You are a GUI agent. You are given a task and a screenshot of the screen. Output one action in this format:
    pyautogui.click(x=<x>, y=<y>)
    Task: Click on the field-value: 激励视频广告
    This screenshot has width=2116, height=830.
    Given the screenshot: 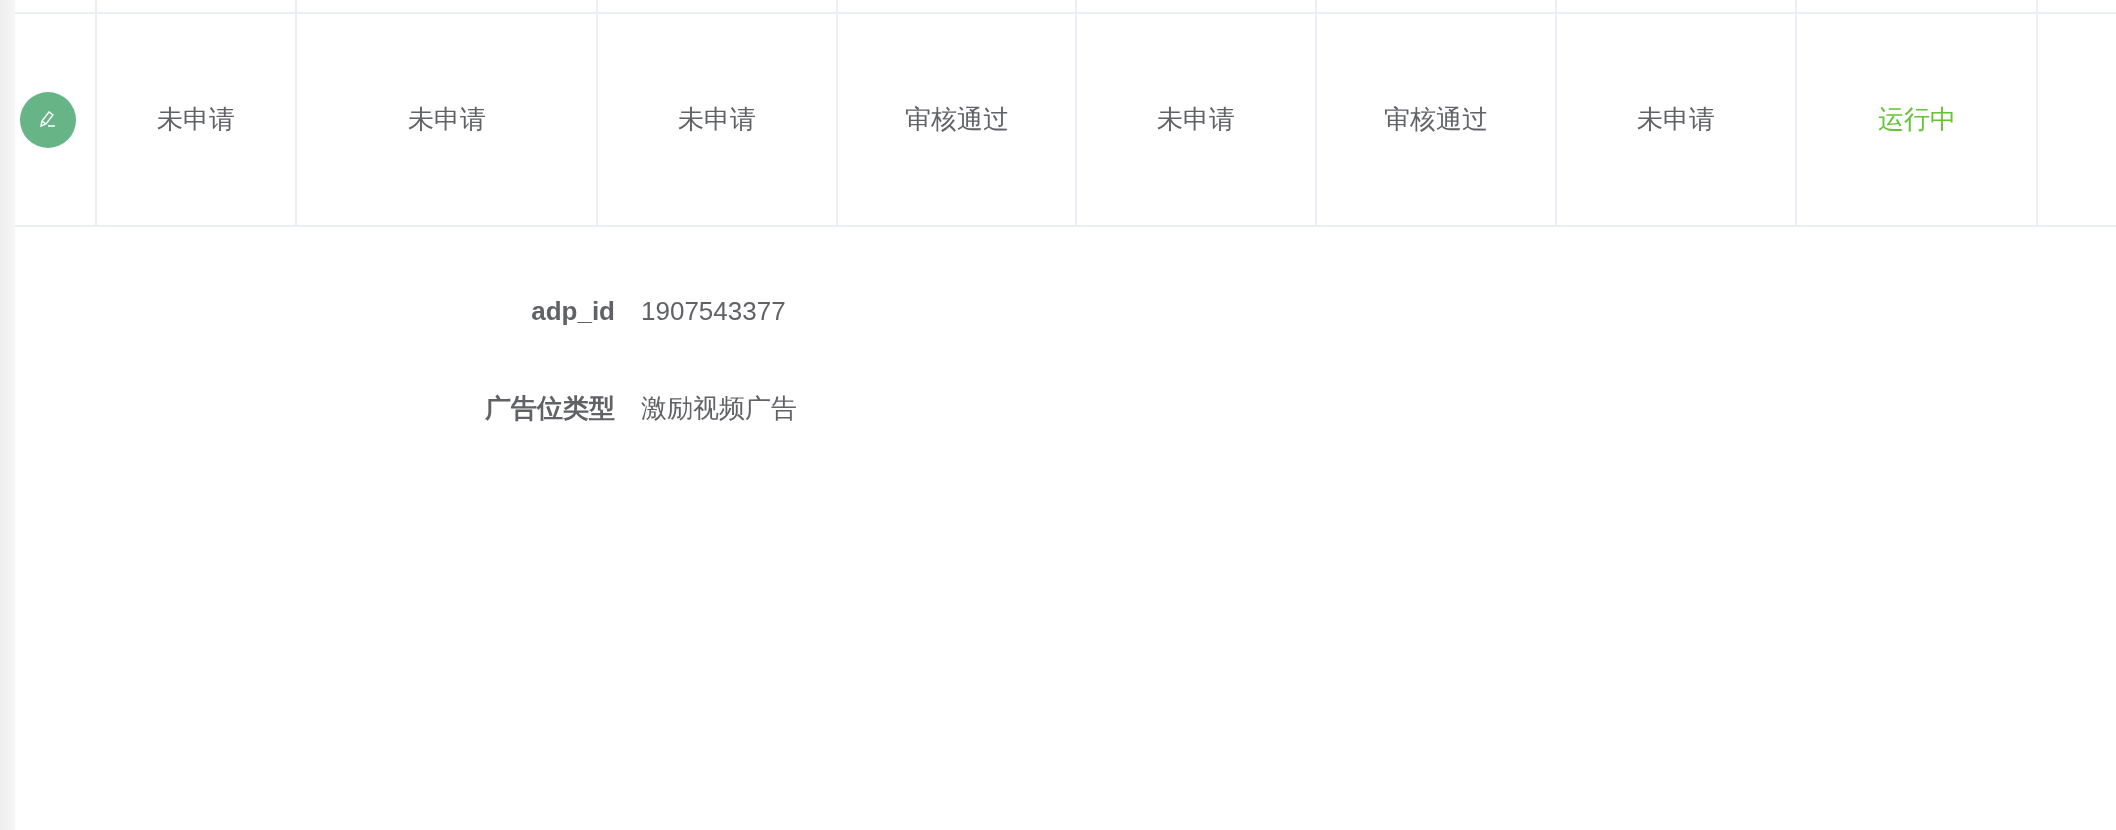 What is the action you would take?
    pyautogui.click(x=719, y=408)
    